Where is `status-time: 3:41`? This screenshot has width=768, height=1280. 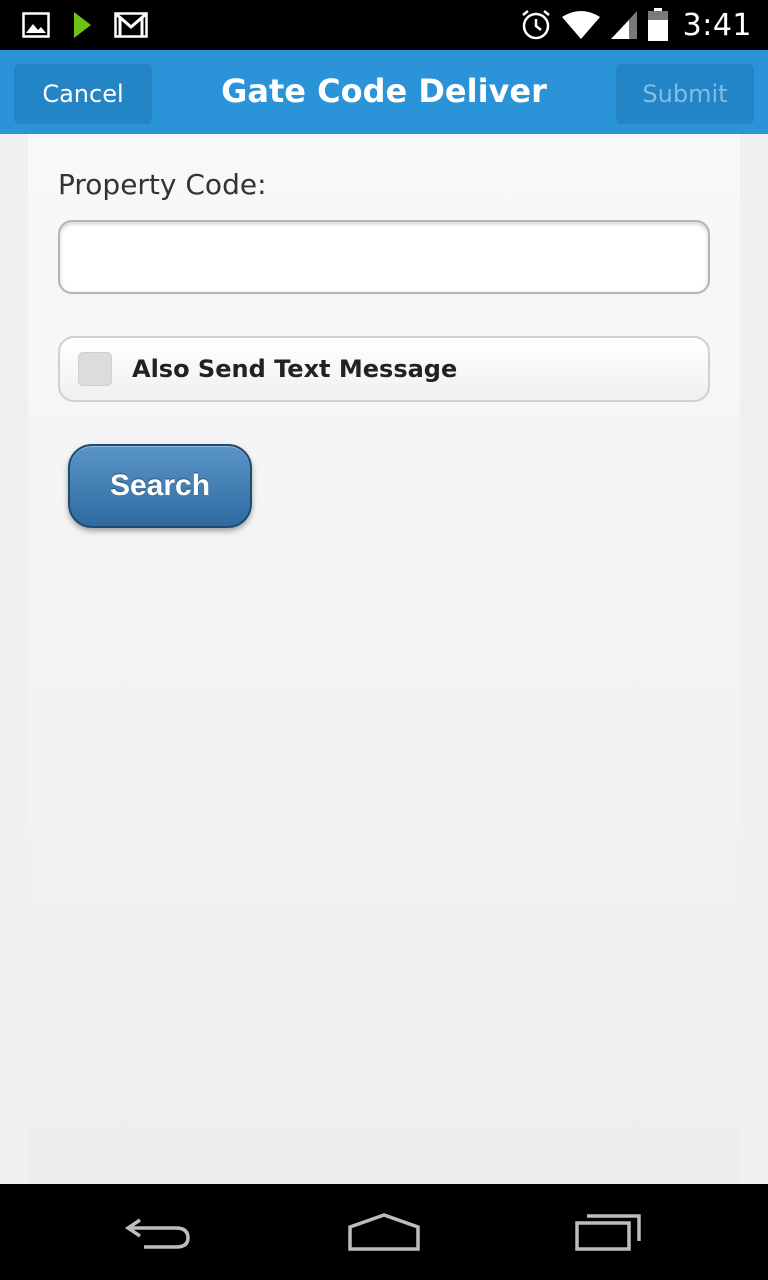
status-time: 3:41 is located at coordinates (717, 25).